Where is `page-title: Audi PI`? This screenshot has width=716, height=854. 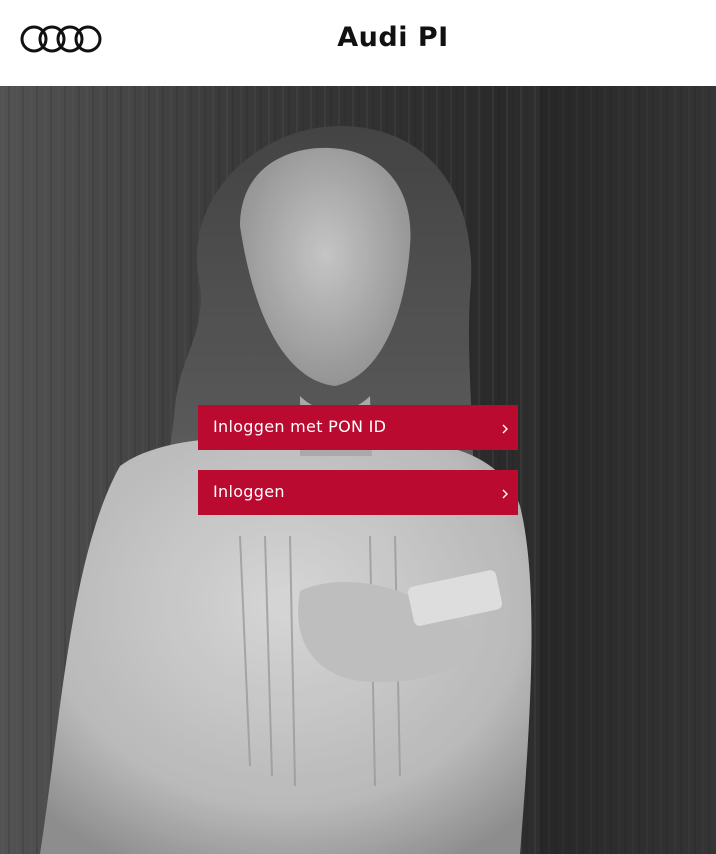 page-title: Audi PI is located at coordinates (393, 37).